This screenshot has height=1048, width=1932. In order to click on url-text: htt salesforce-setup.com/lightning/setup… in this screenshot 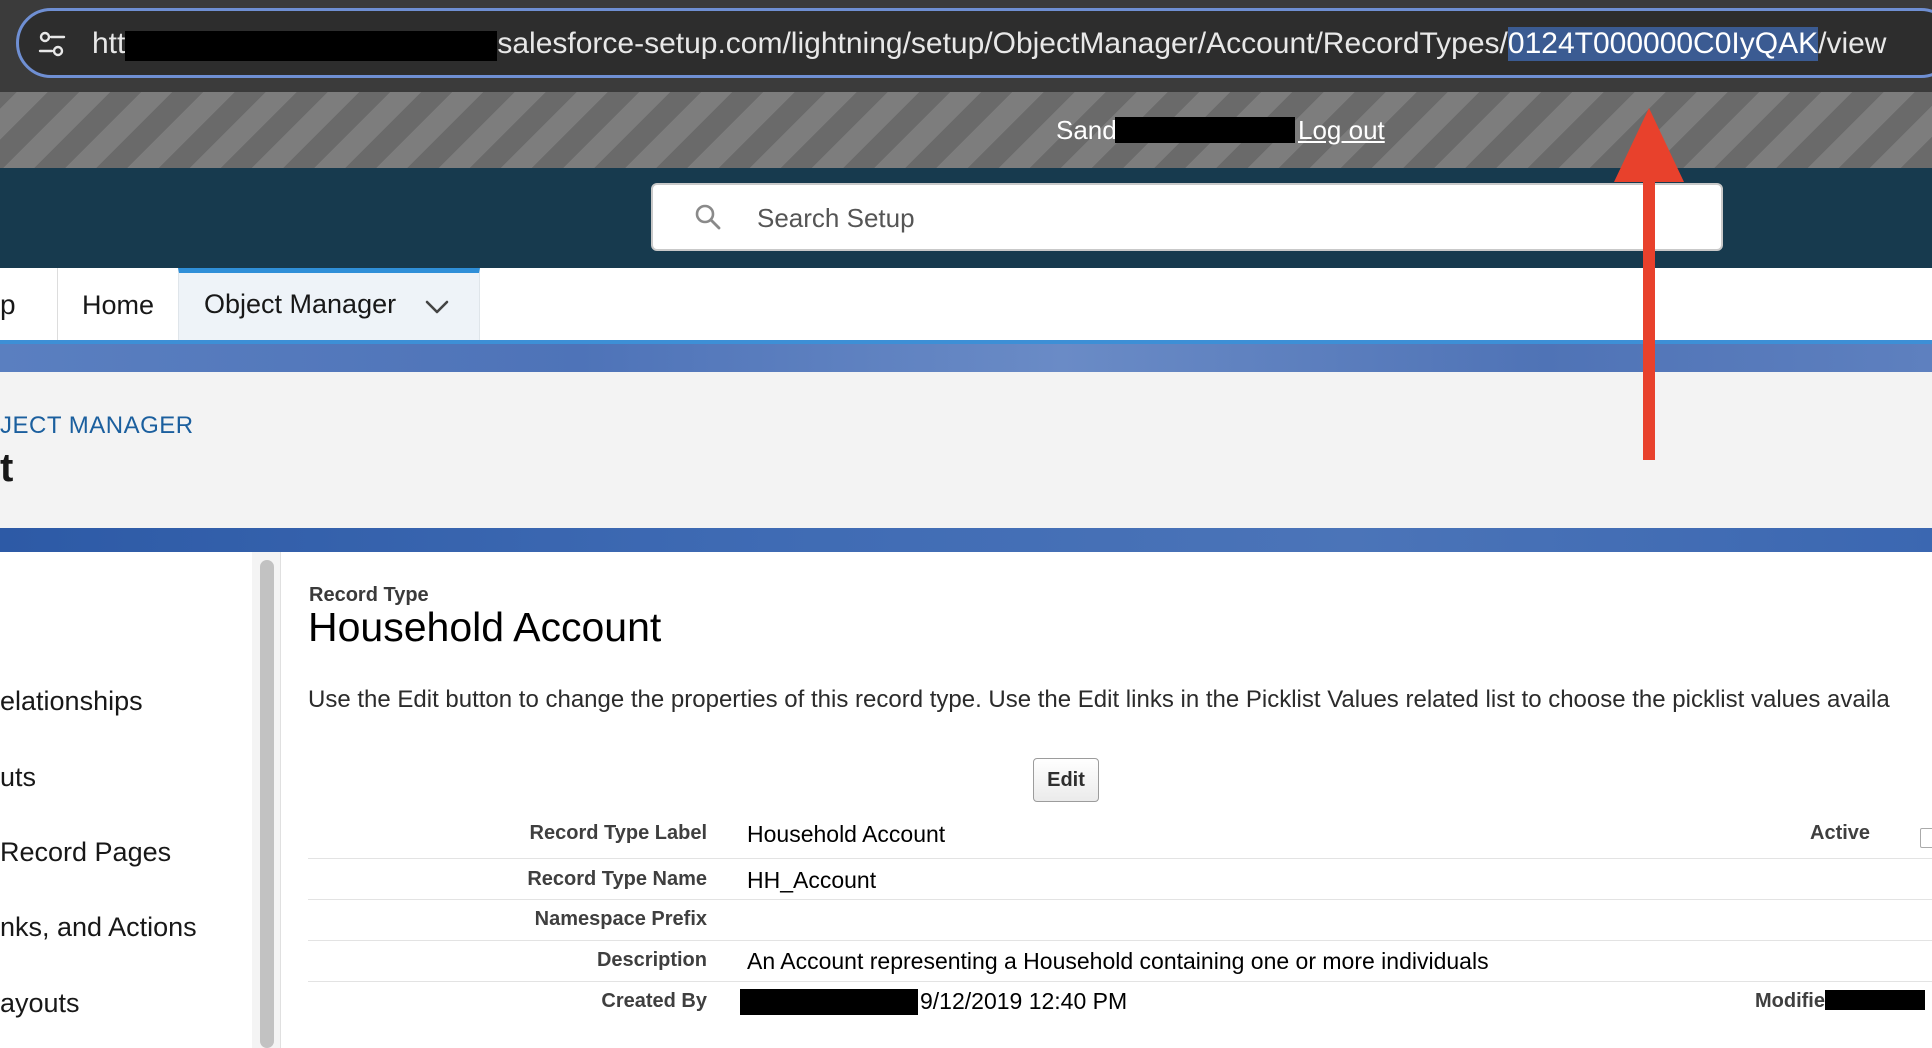, I will do `click(989, 44)`.